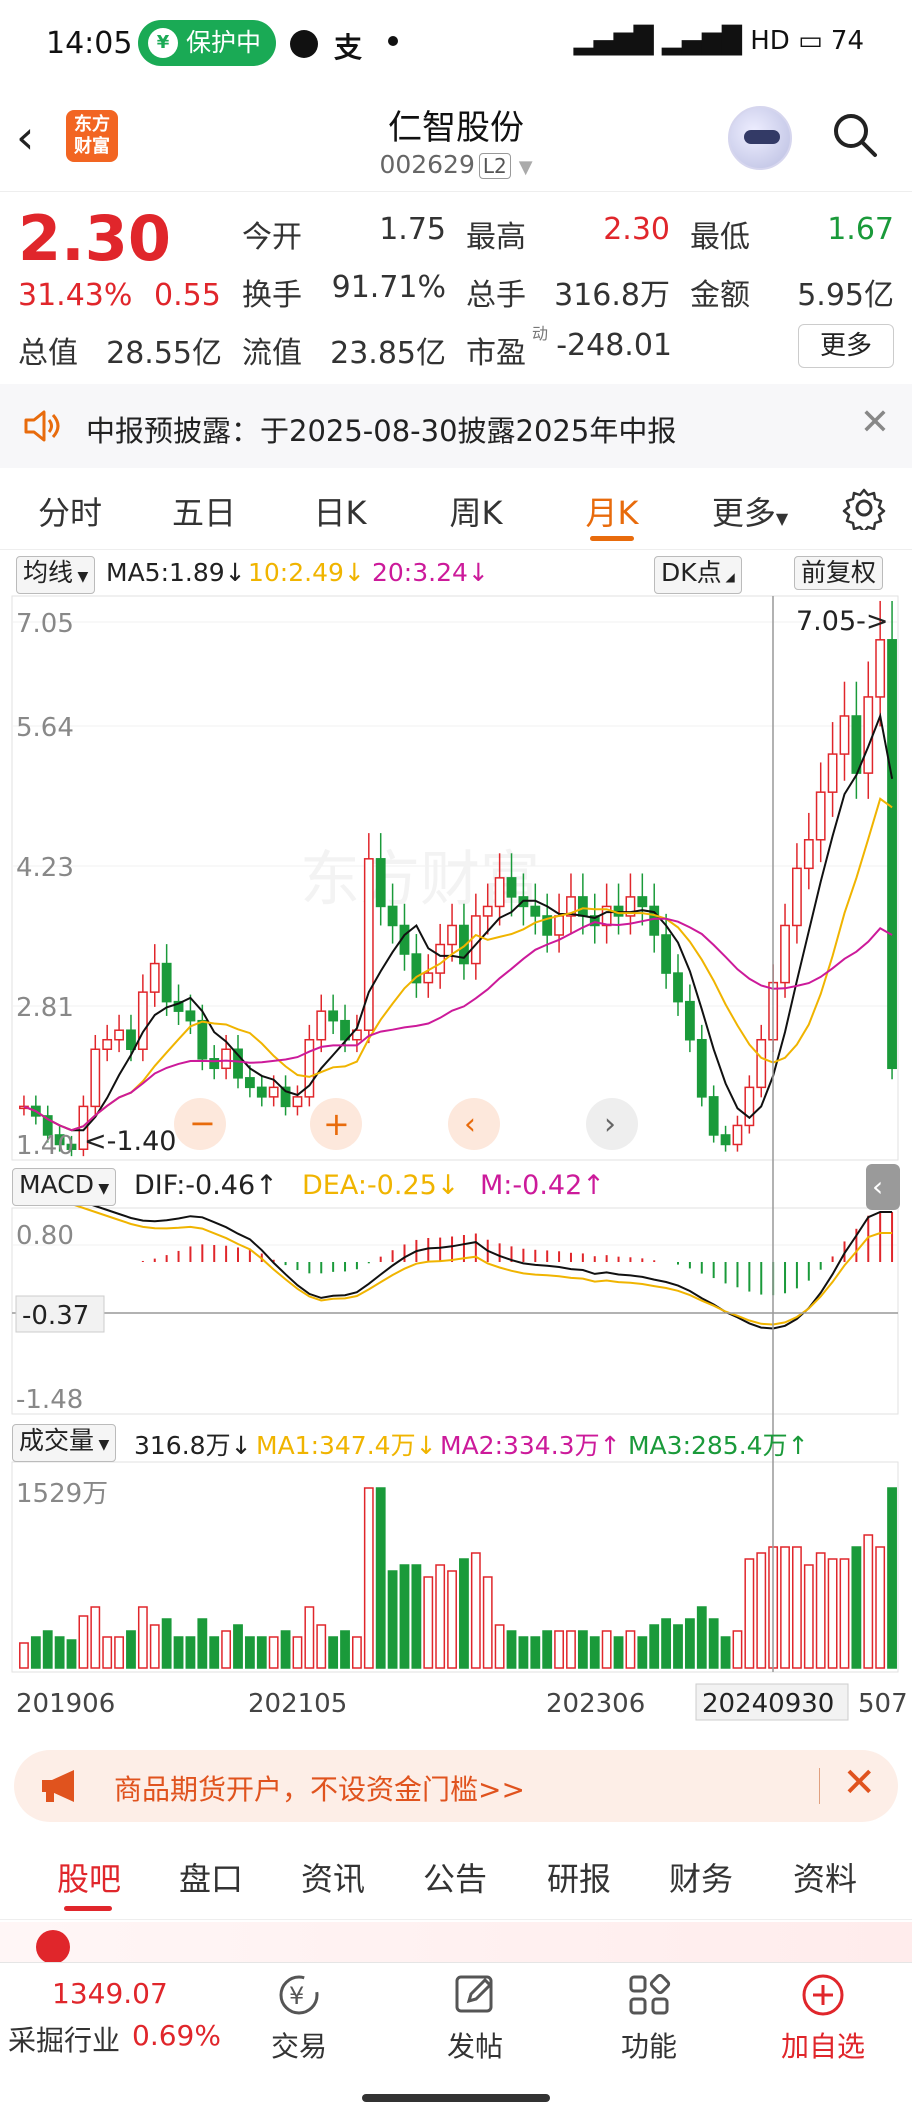 This screenshot has height=2128, width=912. I want to click on tab-daily-k: 日K, so click(340, 511).